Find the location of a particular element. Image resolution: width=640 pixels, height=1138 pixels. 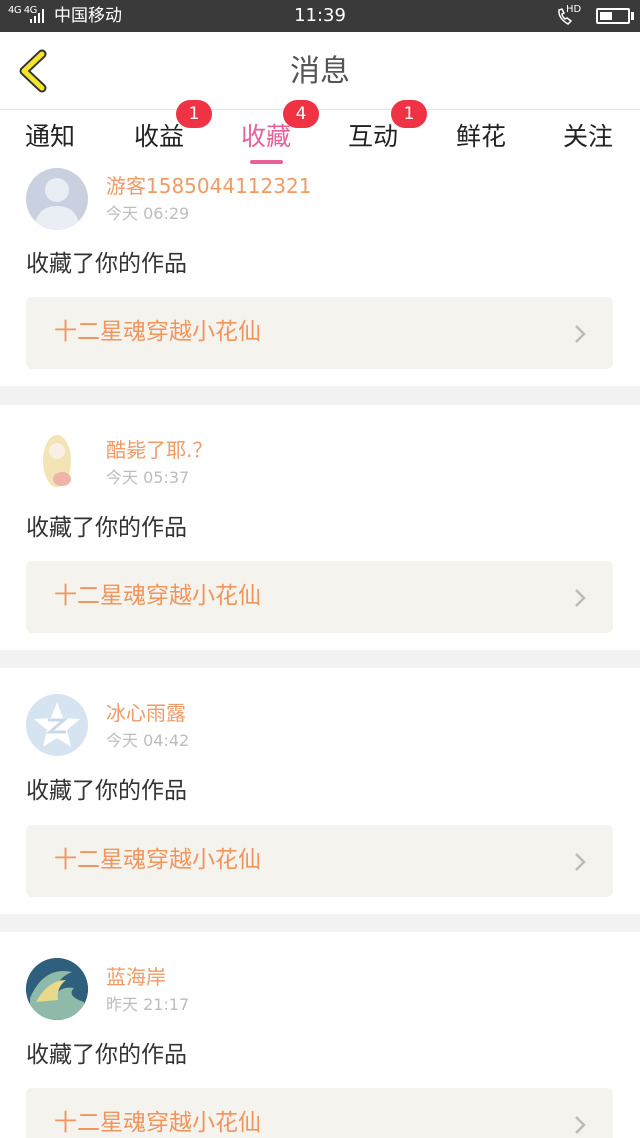

default-person-icon is located at coordinates (57, 204).